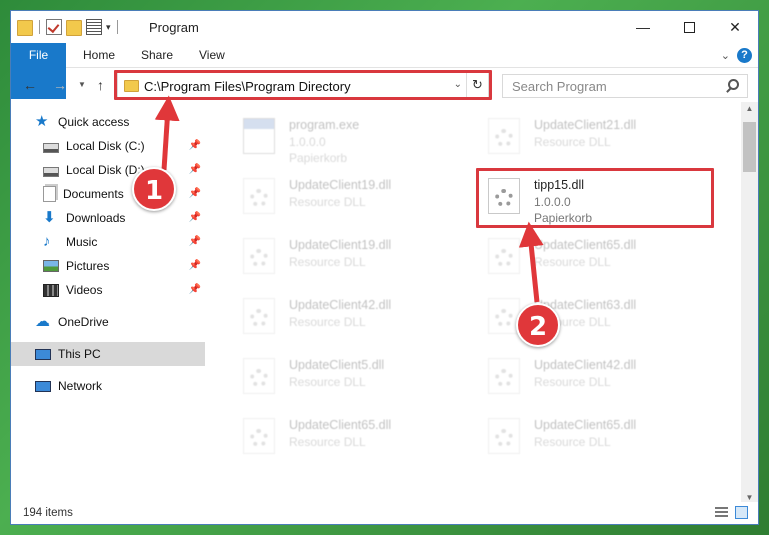 Image resolution: width=769 pixels, height=535 pixels. I want to click on search-input: Search Program, so click(625, 86).